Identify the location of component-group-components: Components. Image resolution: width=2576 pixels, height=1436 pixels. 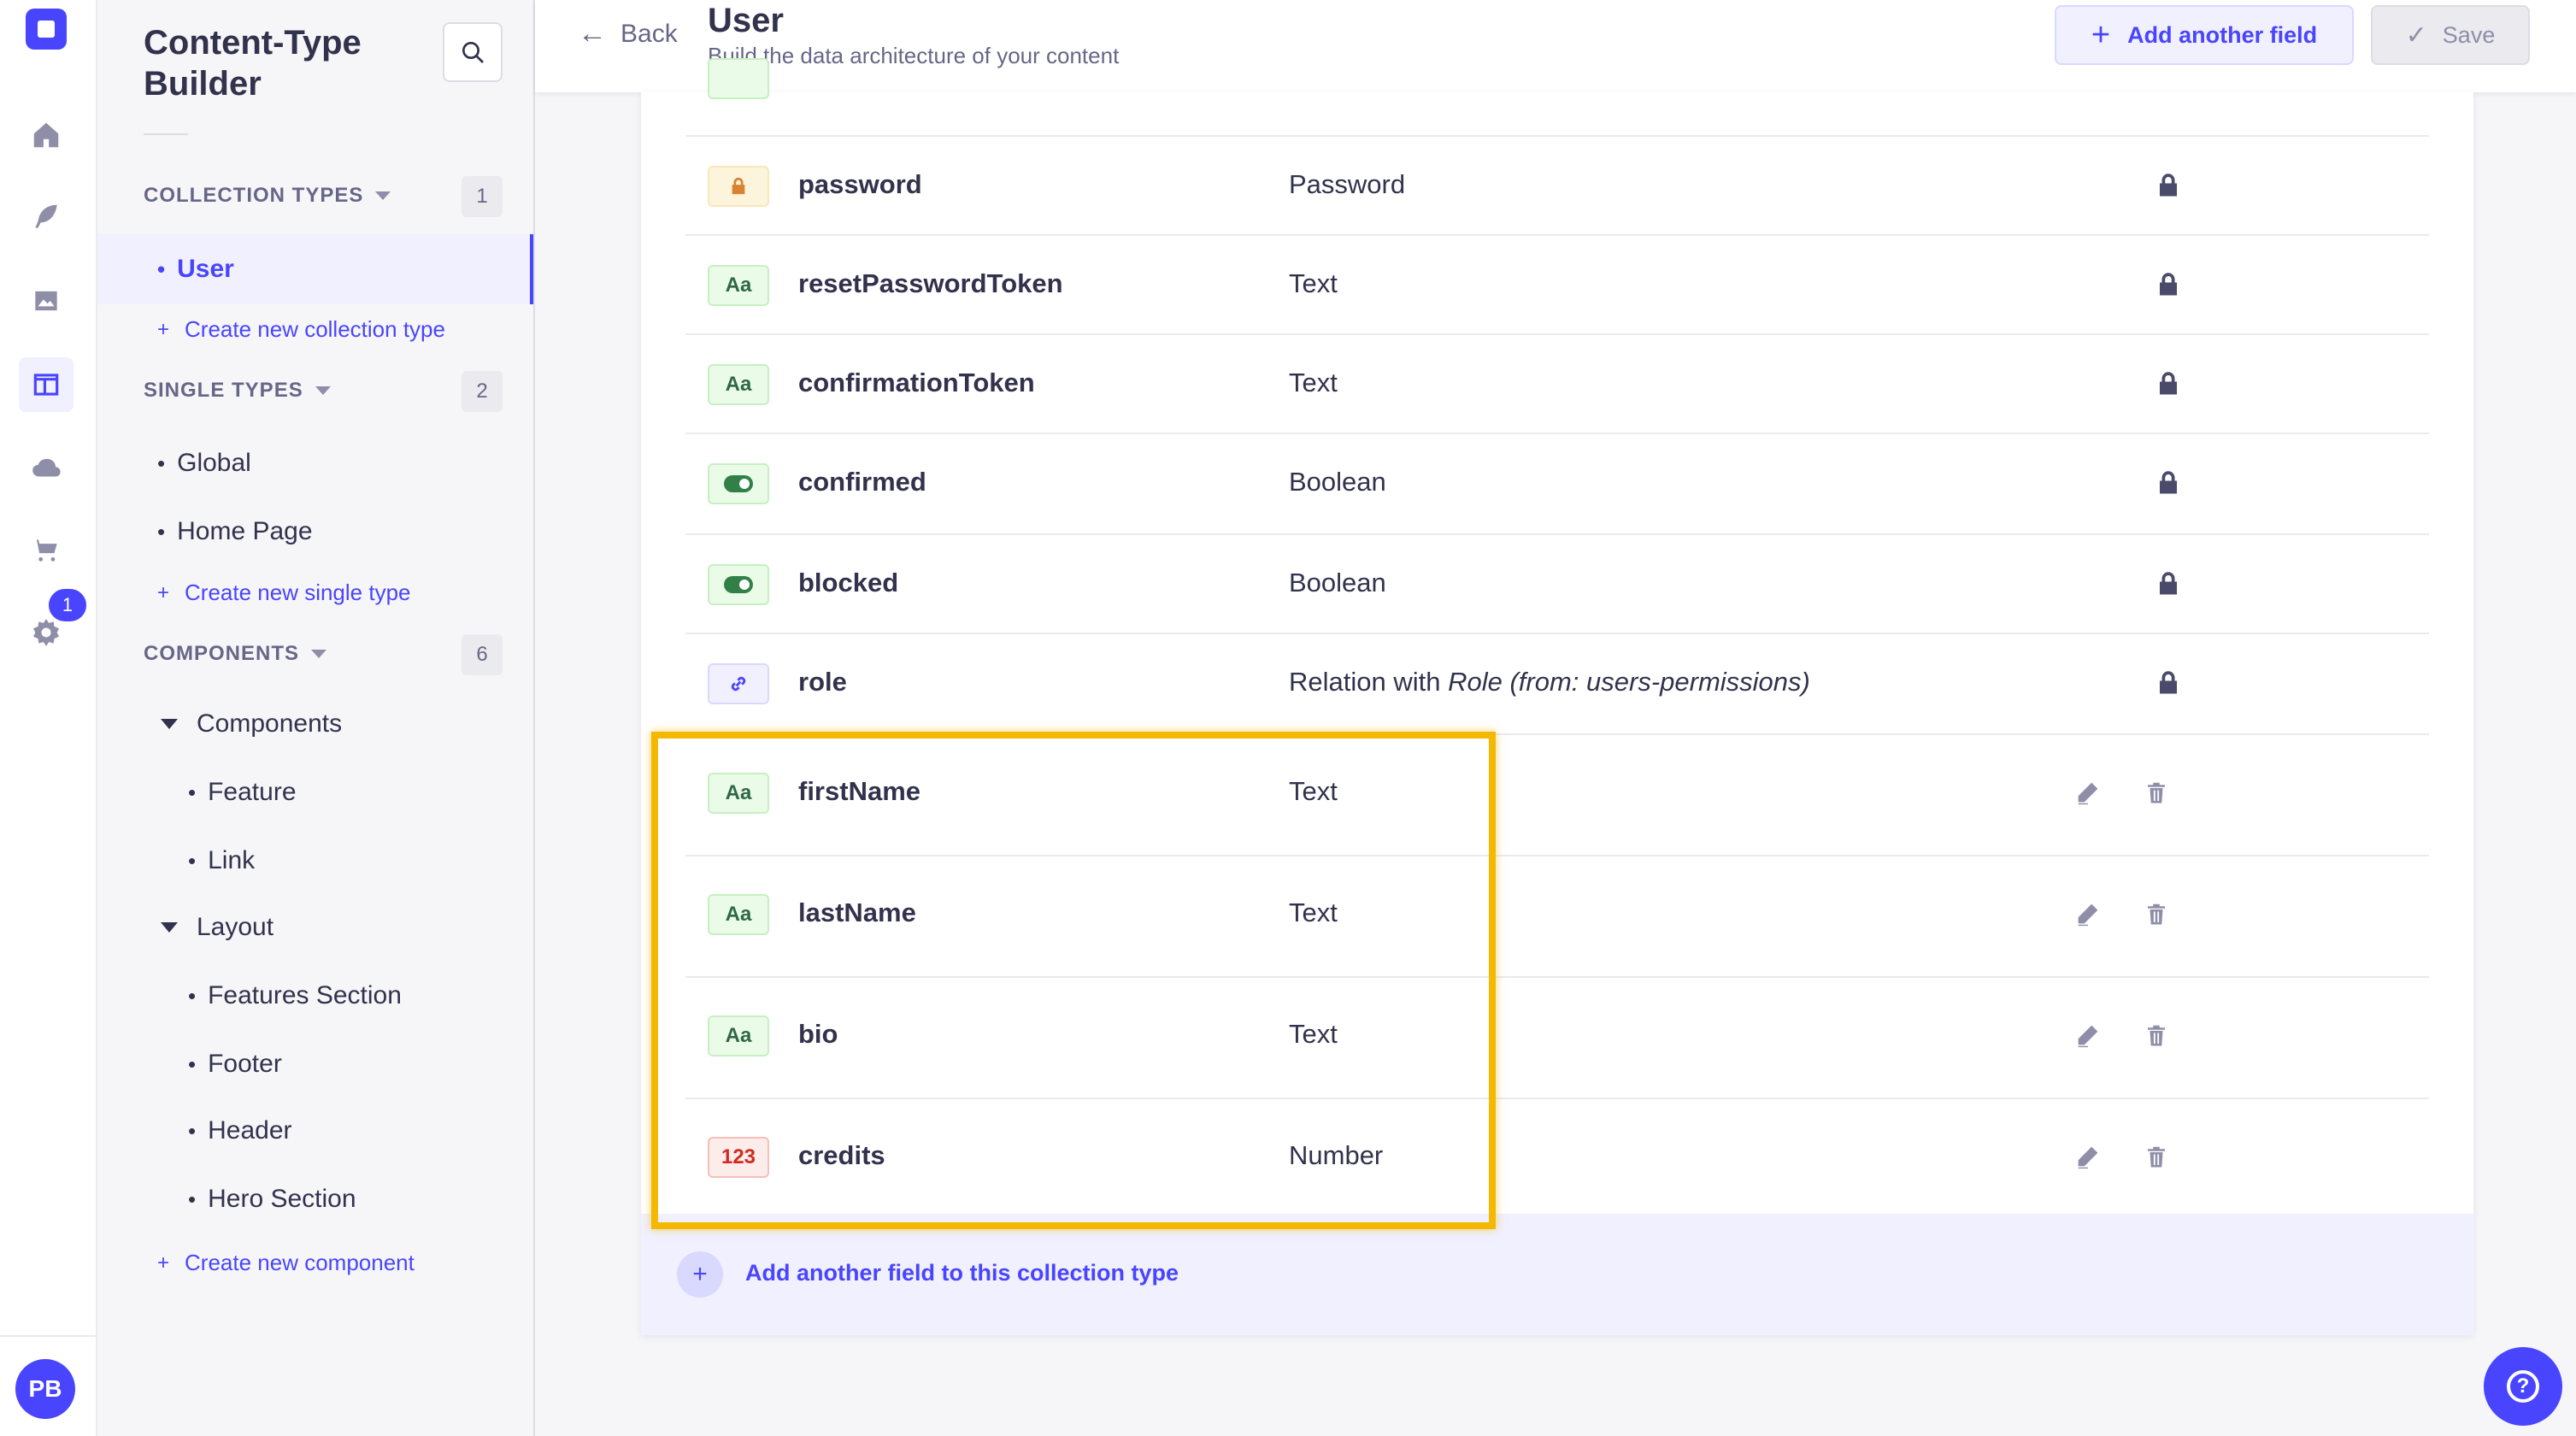
(251, 724).